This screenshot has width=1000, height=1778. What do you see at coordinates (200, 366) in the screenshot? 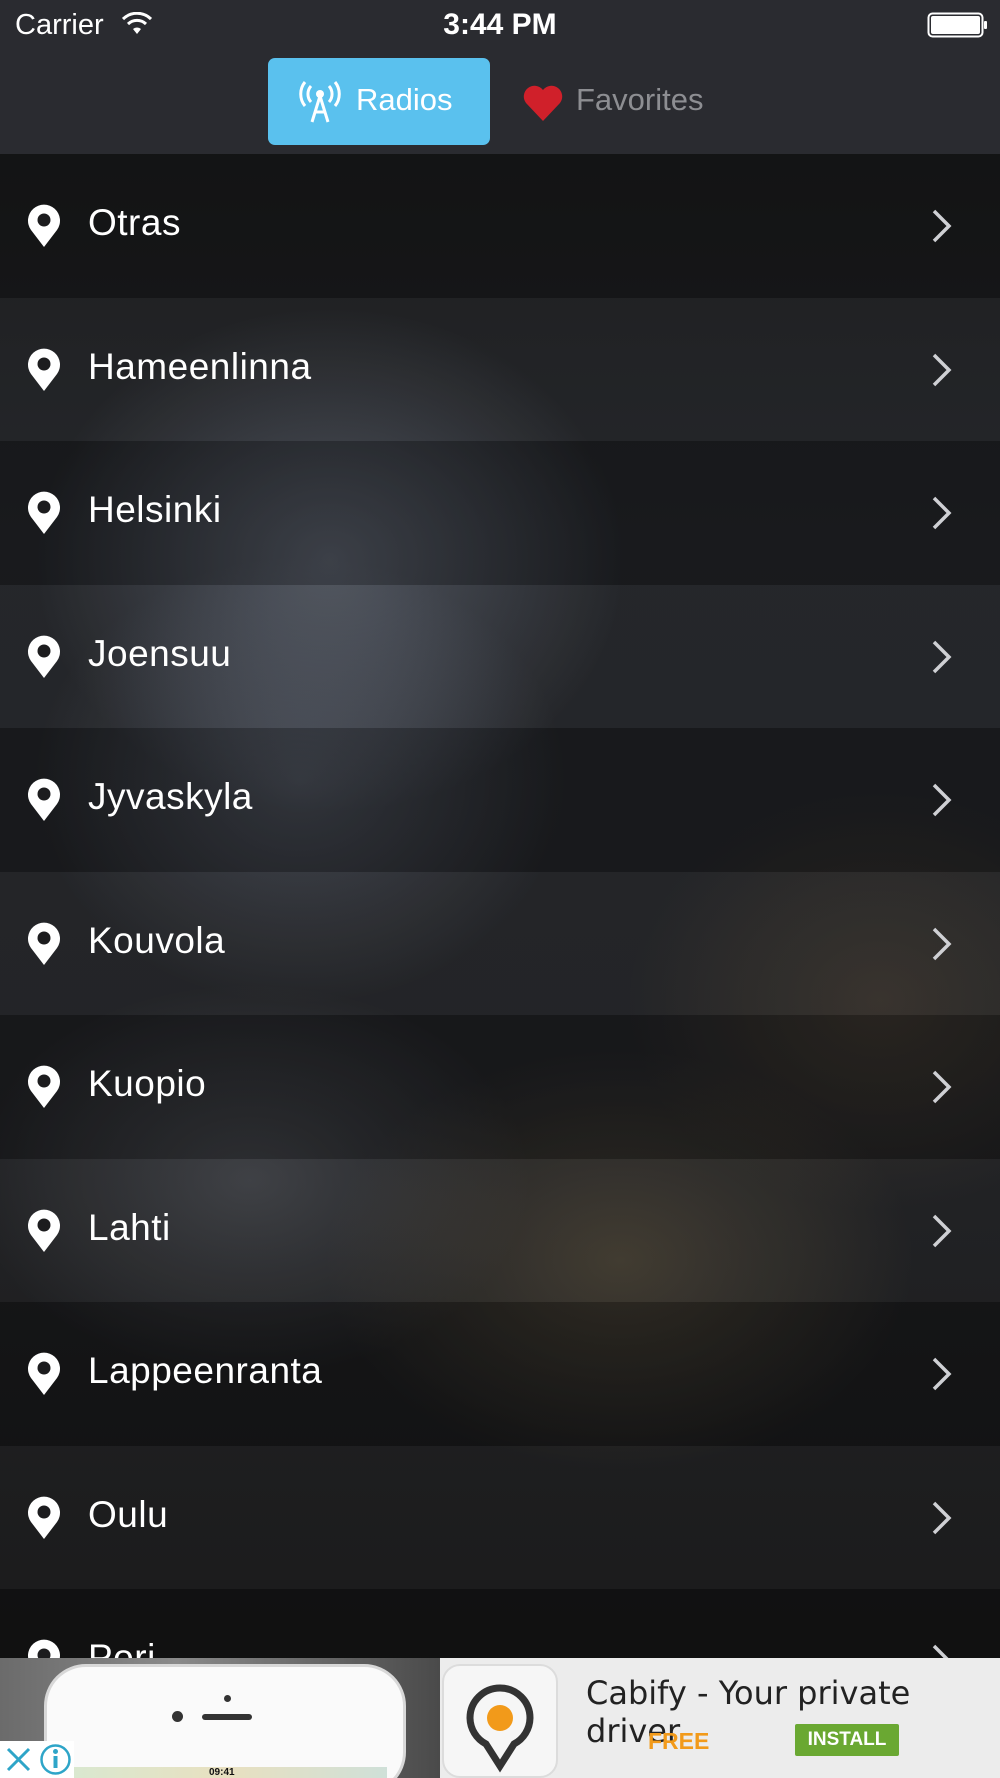
I see `list-item-label: Hameenlinna` at bounding box center [200, 366].